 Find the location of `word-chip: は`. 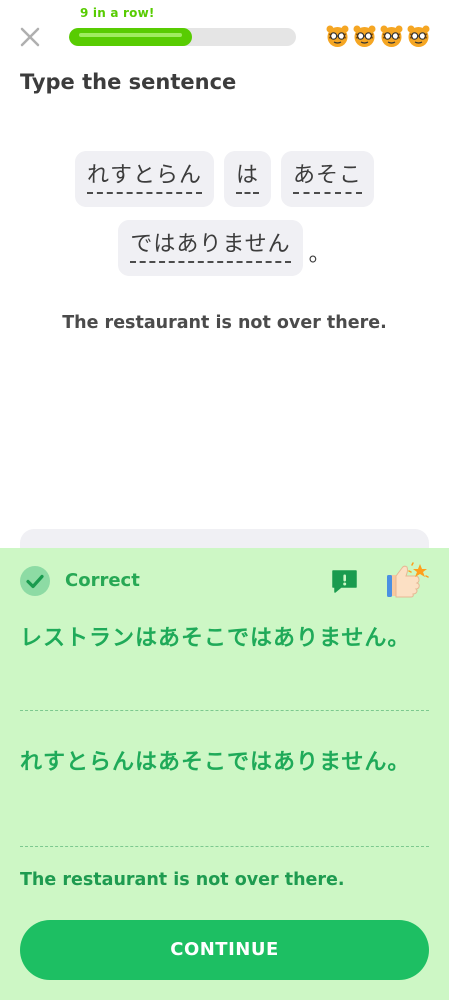

word-chip: は is located at coordinates (247, 179).